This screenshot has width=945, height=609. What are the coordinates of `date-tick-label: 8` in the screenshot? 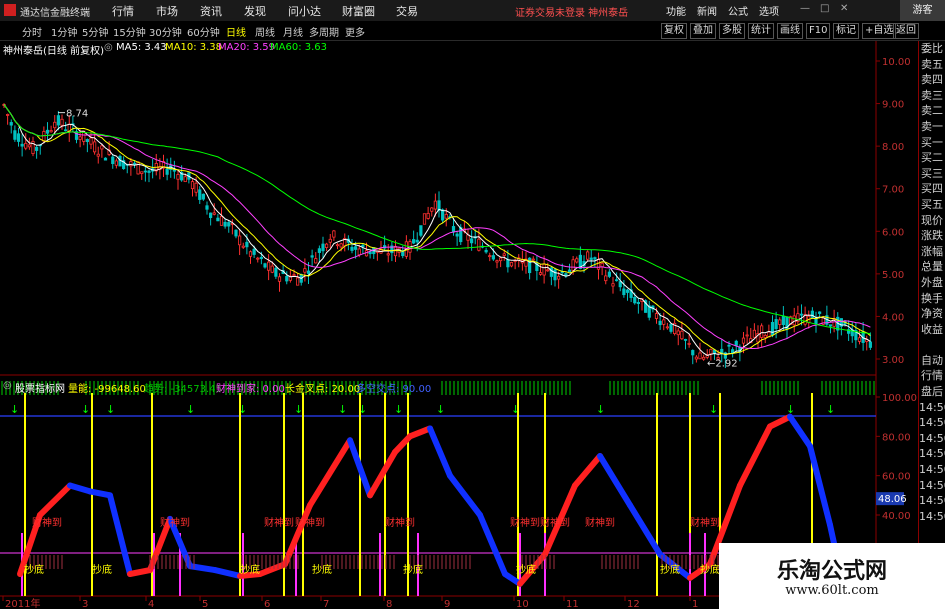 It's located at (389, 604).